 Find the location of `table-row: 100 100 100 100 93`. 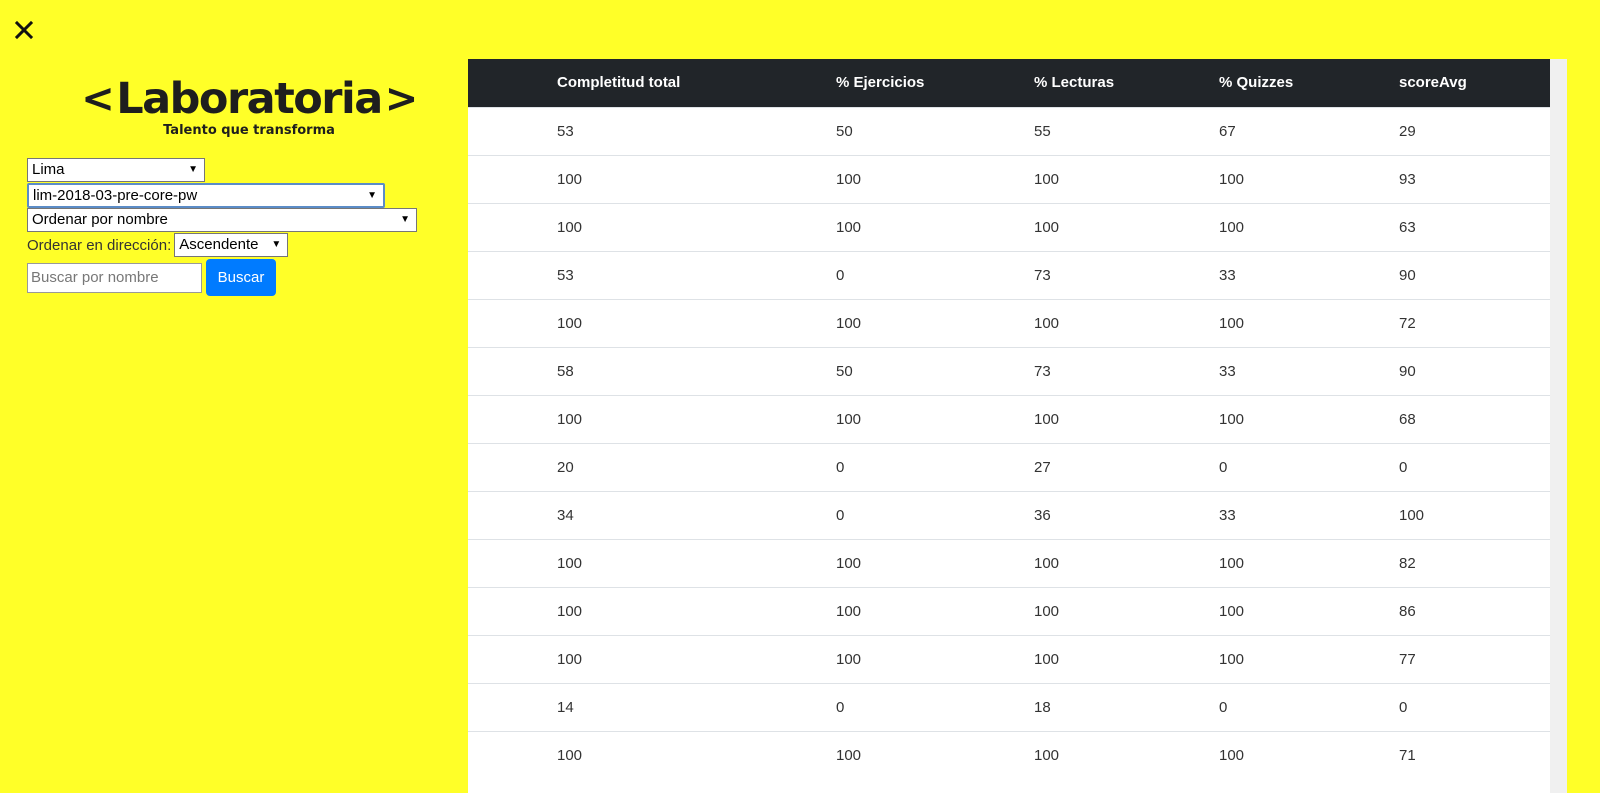

table-row: 100 100 100 100 93 is located at coordinates (1009, 178).